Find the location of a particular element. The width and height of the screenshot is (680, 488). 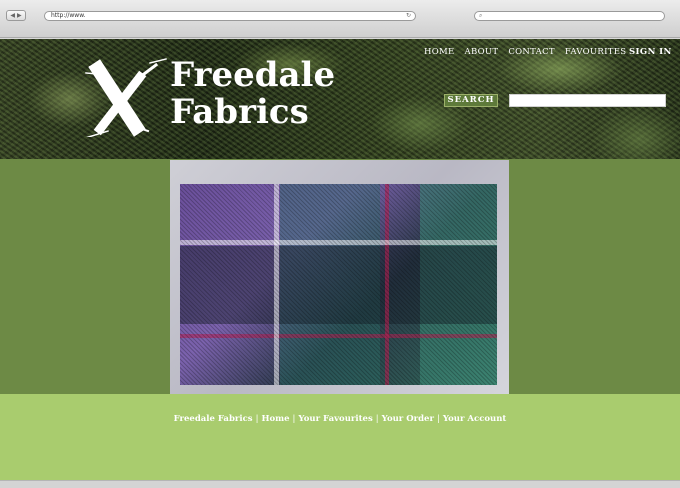

logo-line-2: Fabrics is located at coordinates (239, 112).